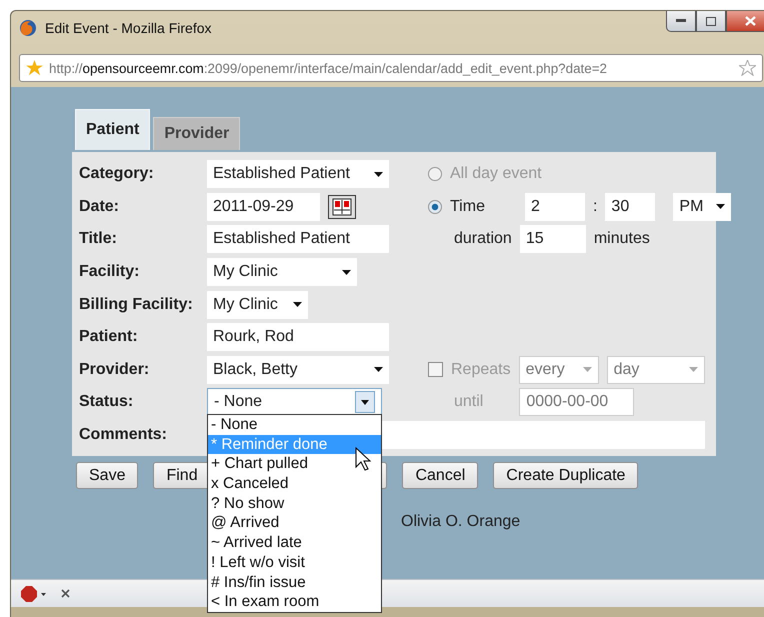  Describe the element at coordinates (481, 369) in the screenshot. I see `checkbox-label: Repeats` at that location.